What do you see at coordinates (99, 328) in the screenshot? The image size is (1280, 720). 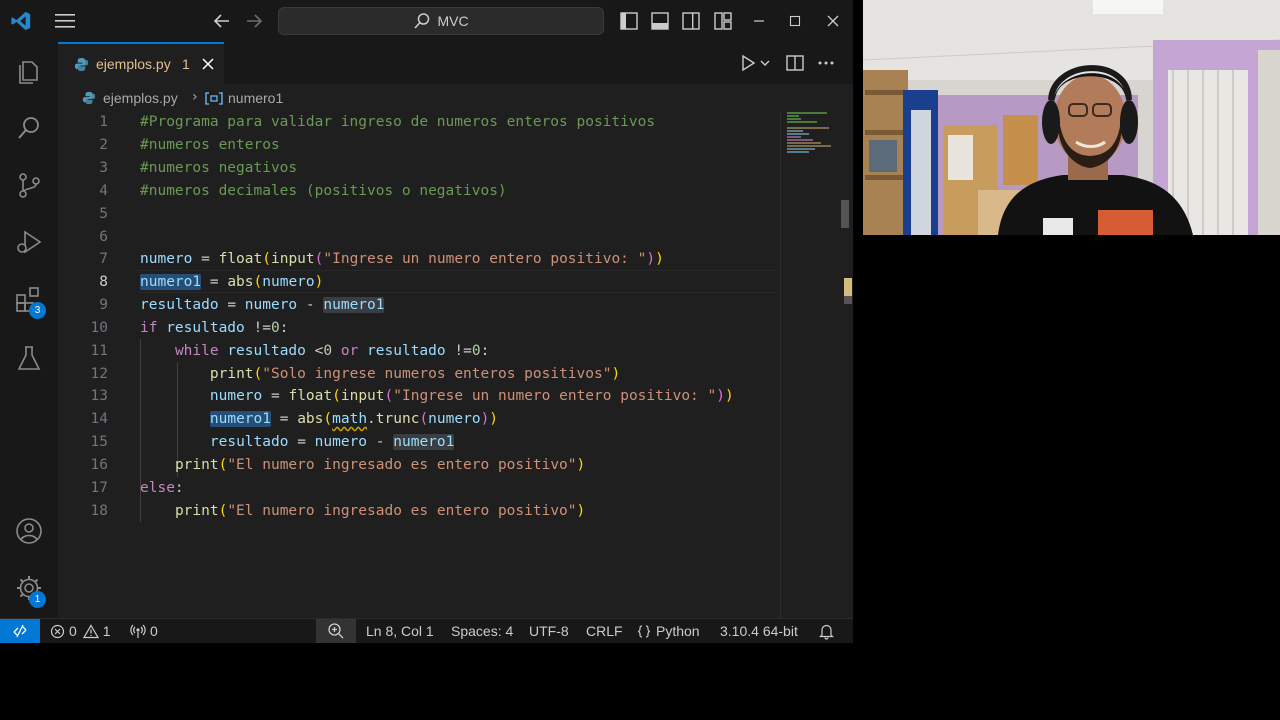 I see `line-number: 10` at bounding box center [99, 328].